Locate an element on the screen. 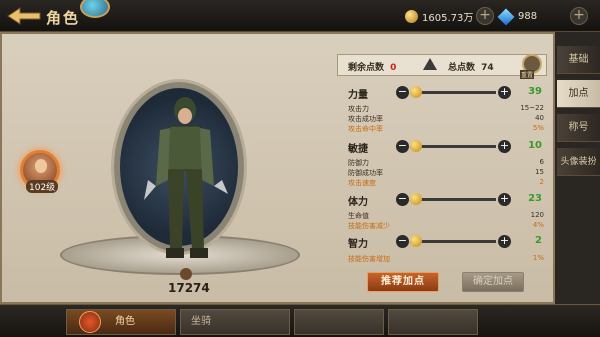 The height and width of the screenshot is (337, 600). top-bar: 角色 1605.73万 + 988 + is located at coordinates (300, 16).